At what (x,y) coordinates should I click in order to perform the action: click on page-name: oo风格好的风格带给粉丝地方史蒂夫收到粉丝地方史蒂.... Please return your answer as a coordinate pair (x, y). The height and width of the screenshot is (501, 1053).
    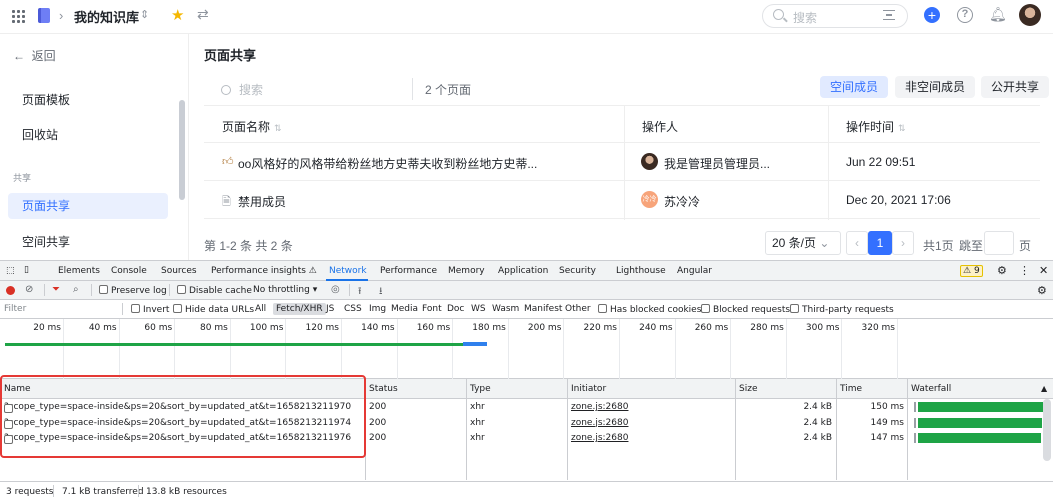
    Looking at the image, I should click on (387, 163).